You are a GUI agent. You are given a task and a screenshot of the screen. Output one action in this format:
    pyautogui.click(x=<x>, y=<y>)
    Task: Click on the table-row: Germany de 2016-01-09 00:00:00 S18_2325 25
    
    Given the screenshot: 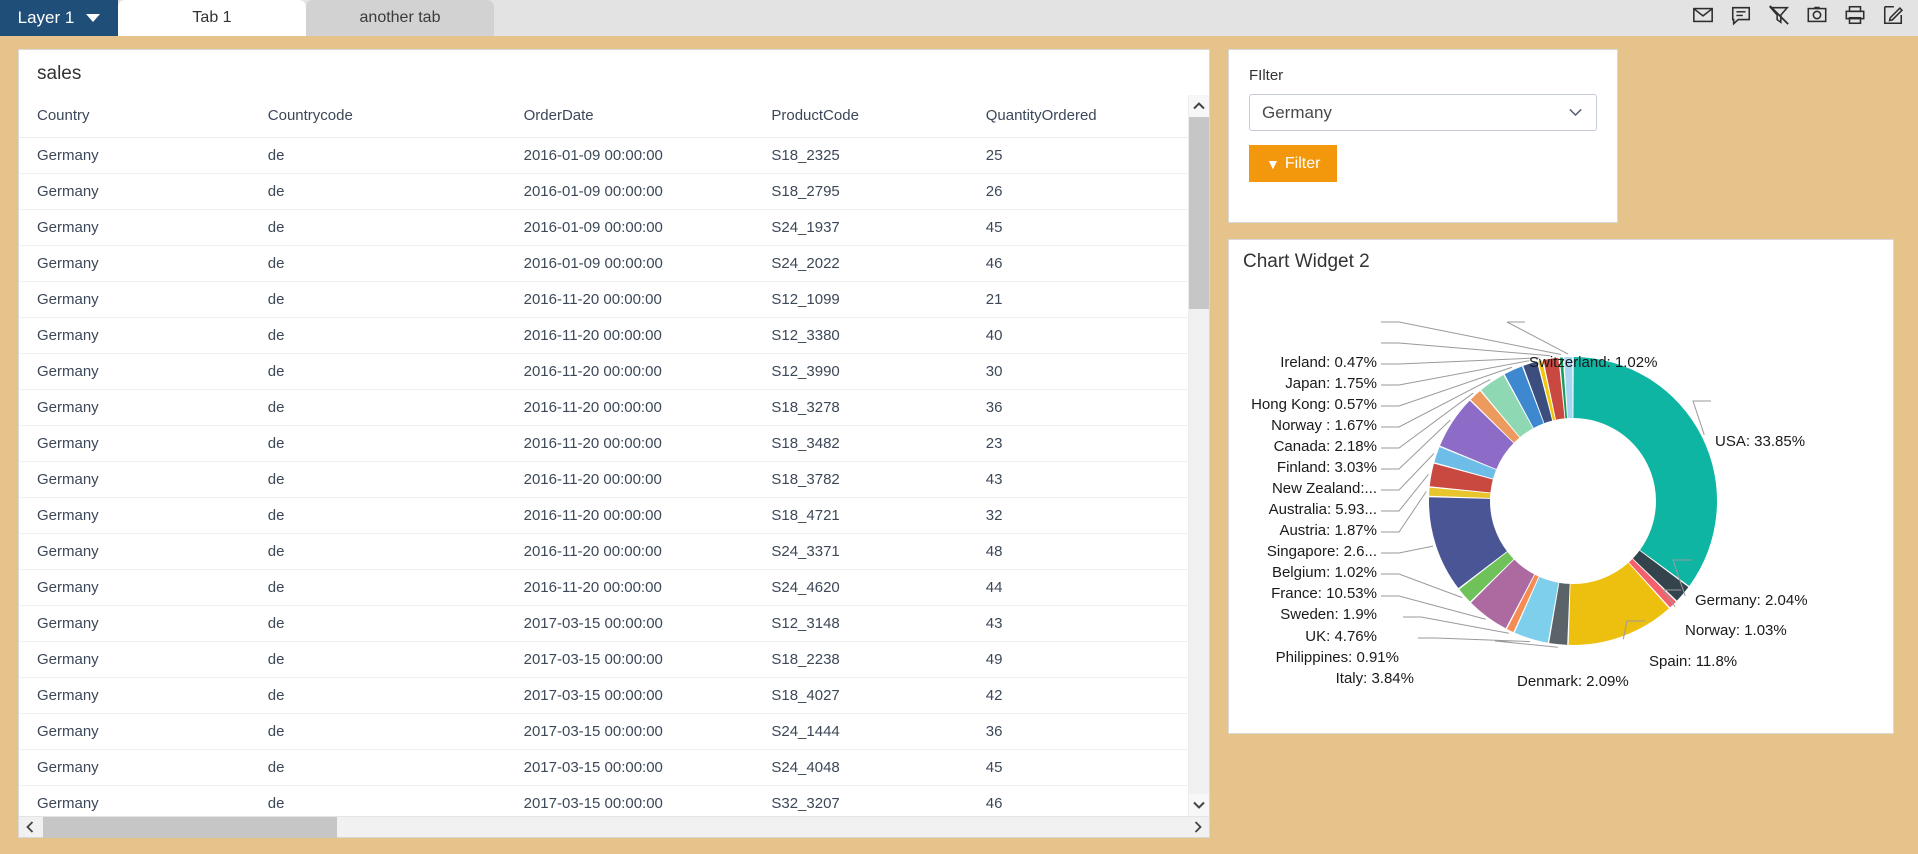 What is the action you would take?
    pyautogui.click(x=603, y=155)
    